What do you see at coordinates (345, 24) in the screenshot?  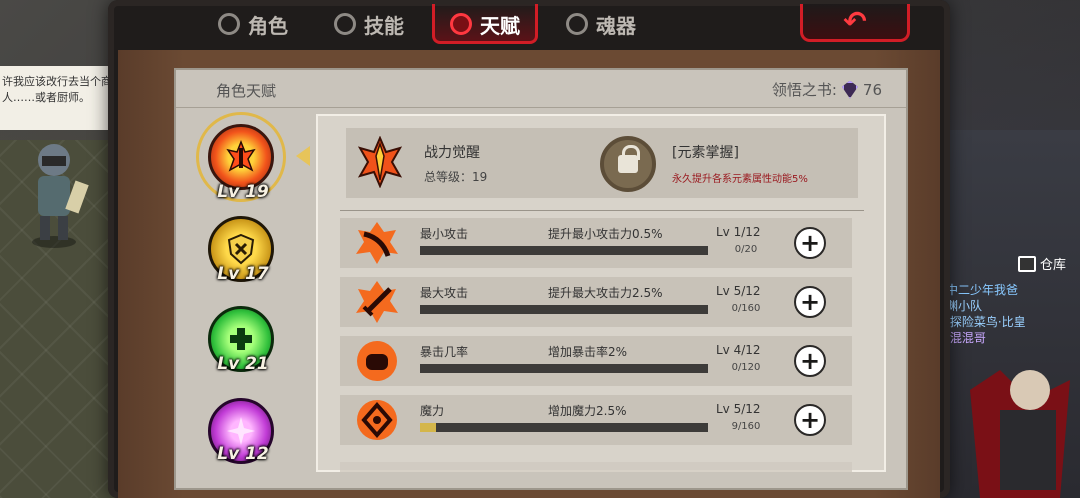 I see `skill-icon` at bounding box center [345, 24].